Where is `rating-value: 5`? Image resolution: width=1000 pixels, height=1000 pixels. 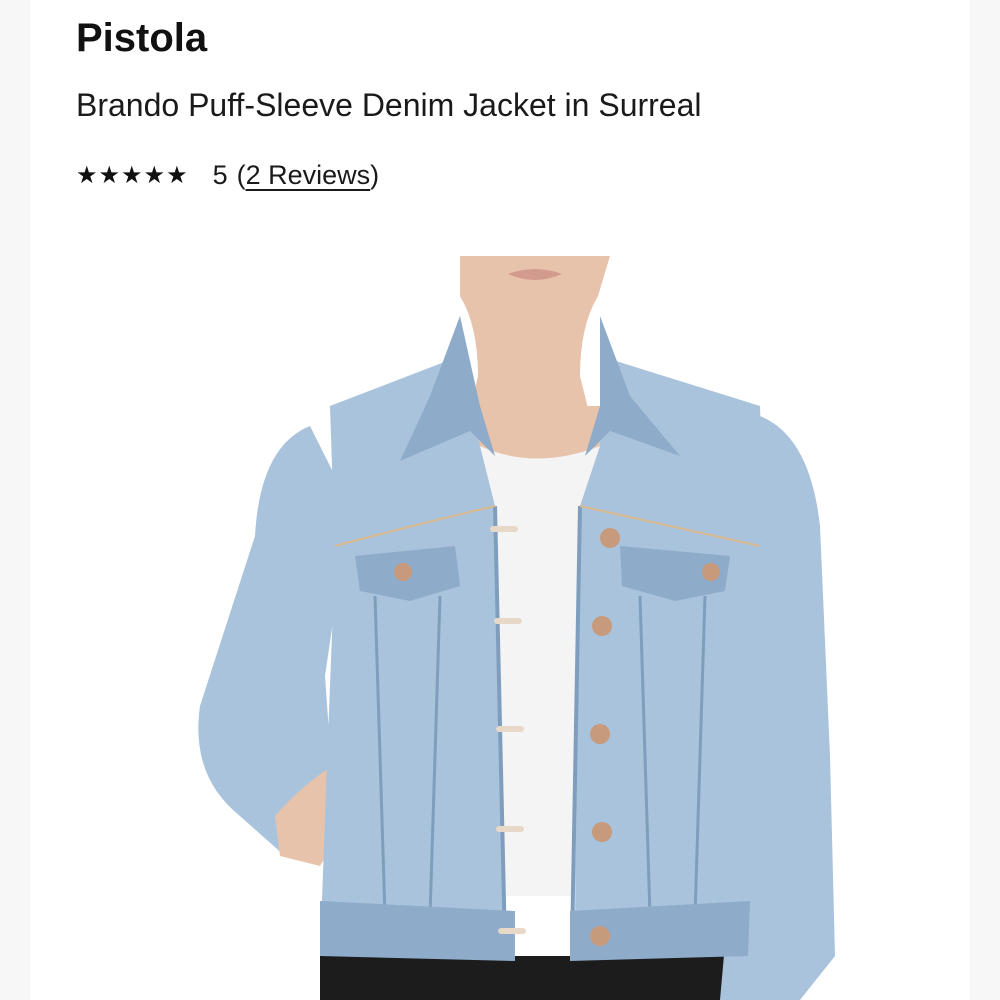 rating-value: 5 is located at coordinates (220, 174).